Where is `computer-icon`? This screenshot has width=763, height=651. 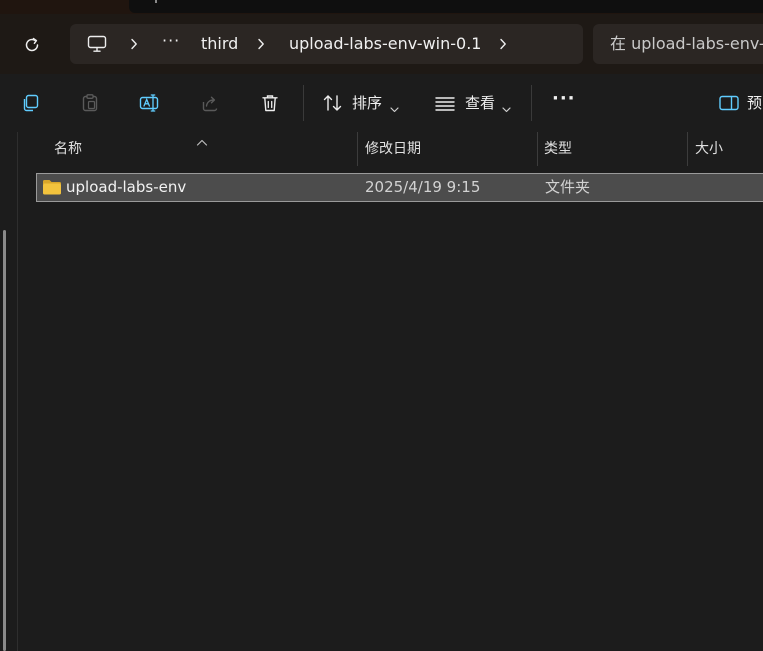
computer-icon is located at coordinates (97, 44).